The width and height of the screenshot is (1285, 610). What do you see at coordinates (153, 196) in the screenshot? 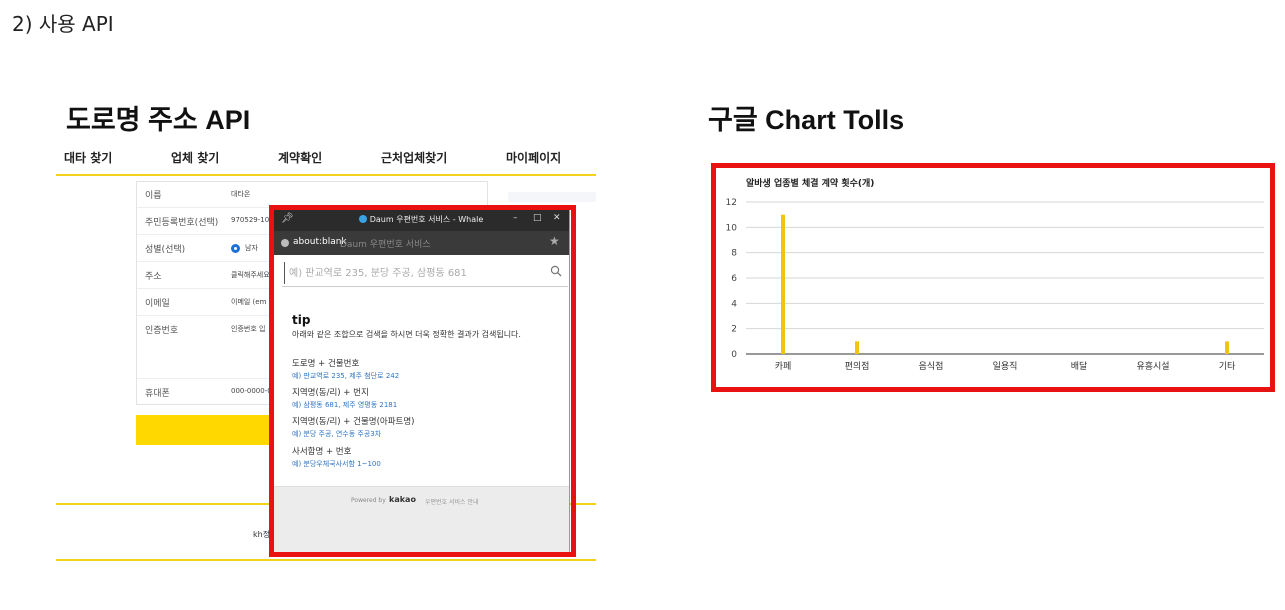
I see `name-label: 이름` at bounding box center [153, 196].